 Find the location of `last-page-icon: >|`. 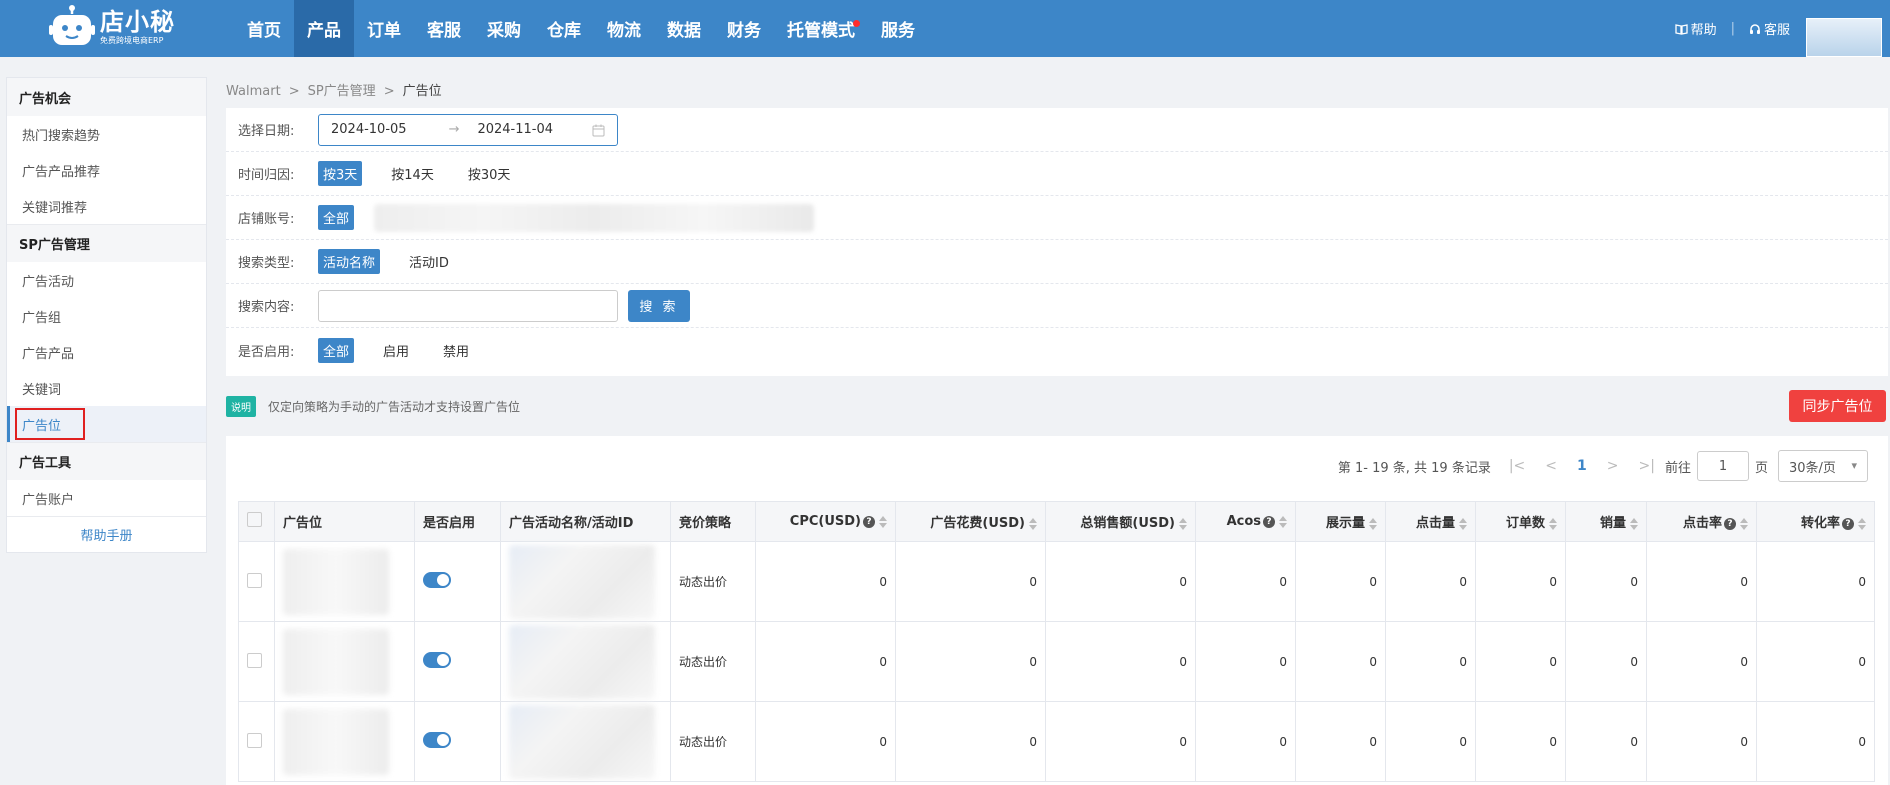

last-page-icon: >| is located at coordinates (1647, 466).